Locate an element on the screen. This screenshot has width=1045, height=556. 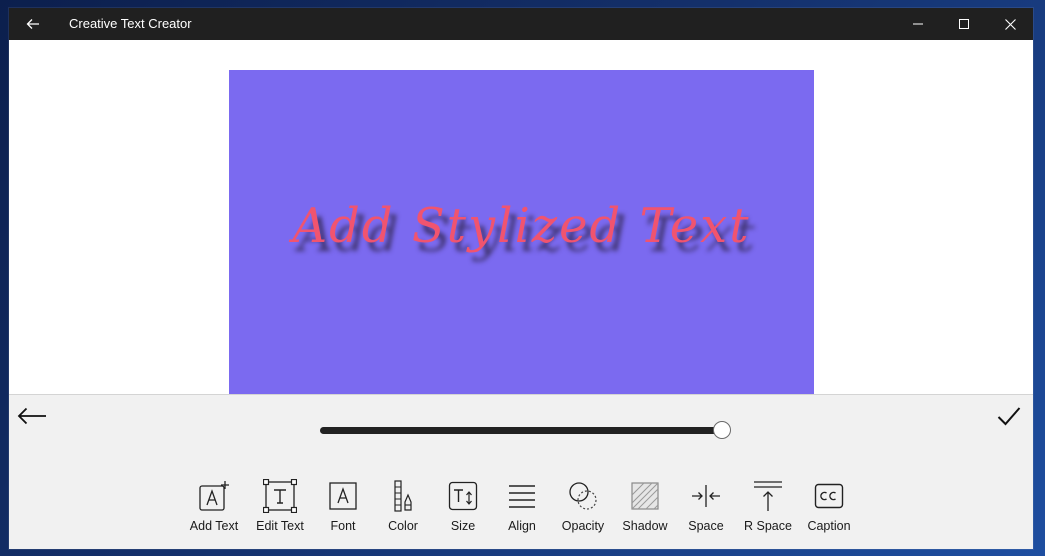
tool-label: Size is located at coordinates (463, 526).